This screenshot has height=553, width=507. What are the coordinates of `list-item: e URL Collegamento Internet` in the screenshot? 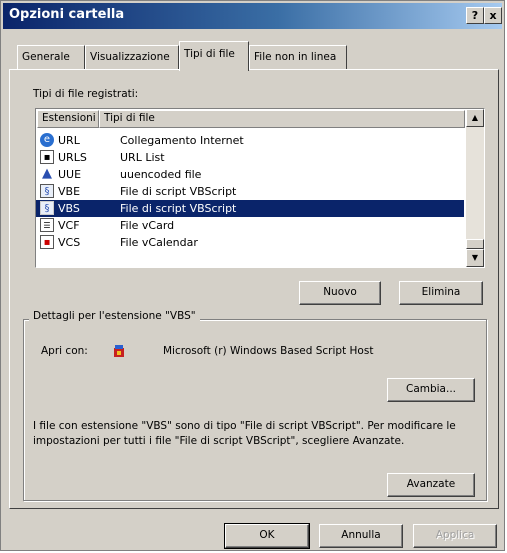 It's located at (250, 140).